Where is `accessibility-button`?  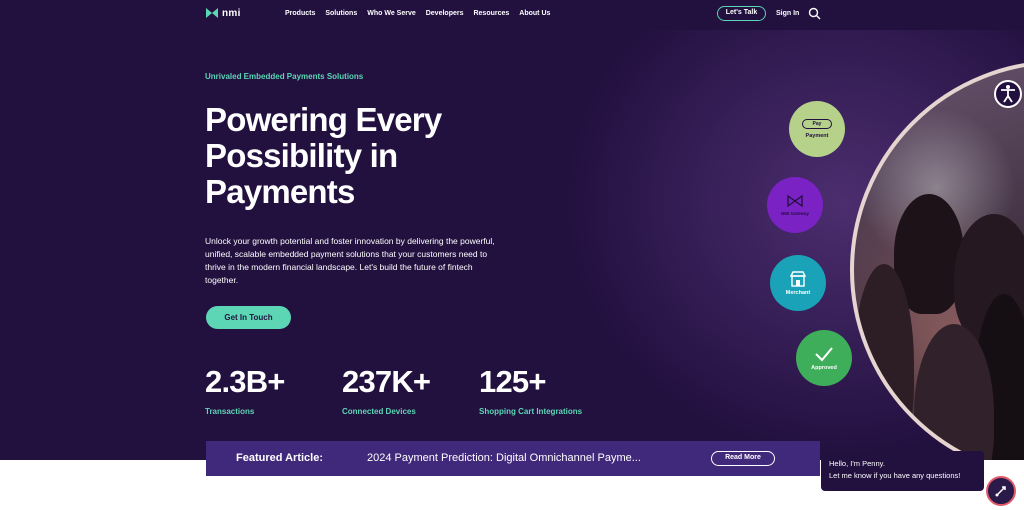
accessibility-button is located at coordinates (1008, 94).